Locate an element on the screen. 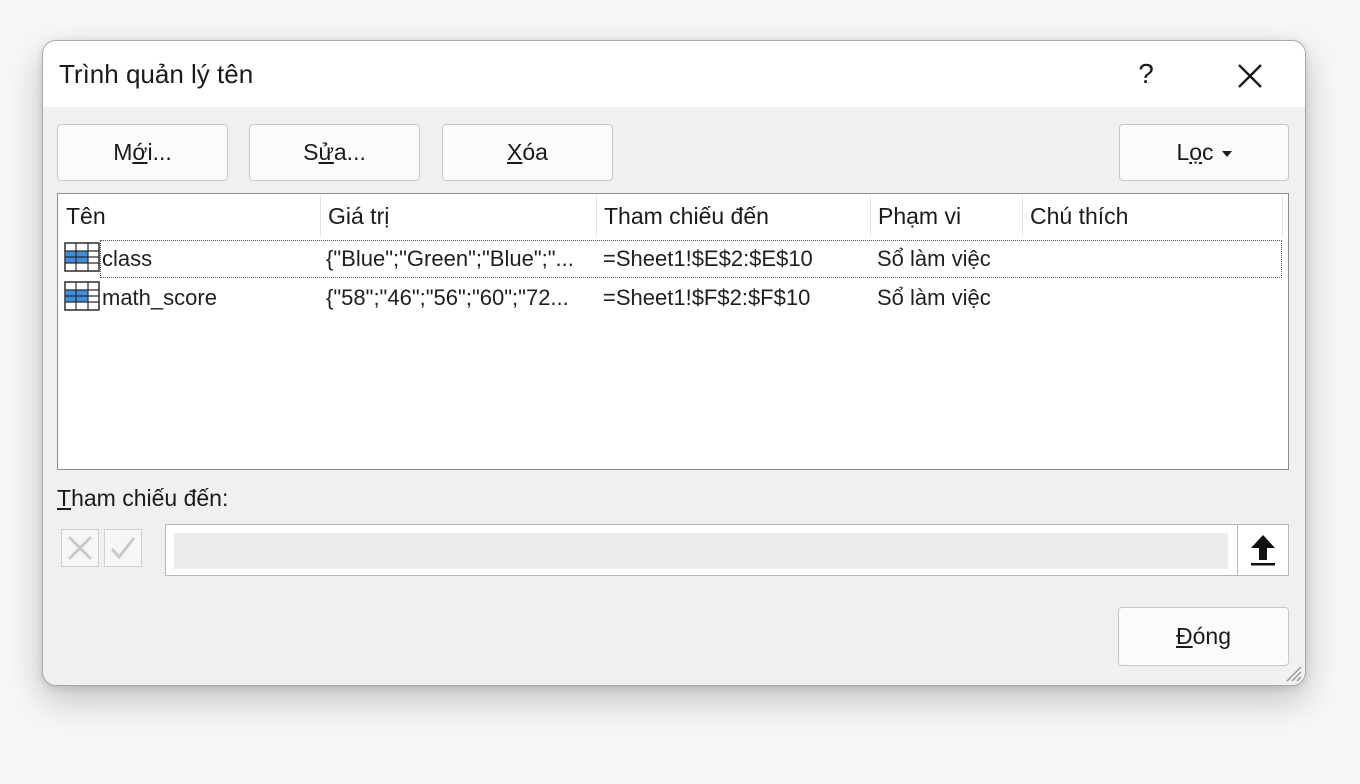 The height and width of the screenshot is (784, 1360). row-refers-to: =Sheet1!$F$2:$F$10 is located at coordinates (707, 297).